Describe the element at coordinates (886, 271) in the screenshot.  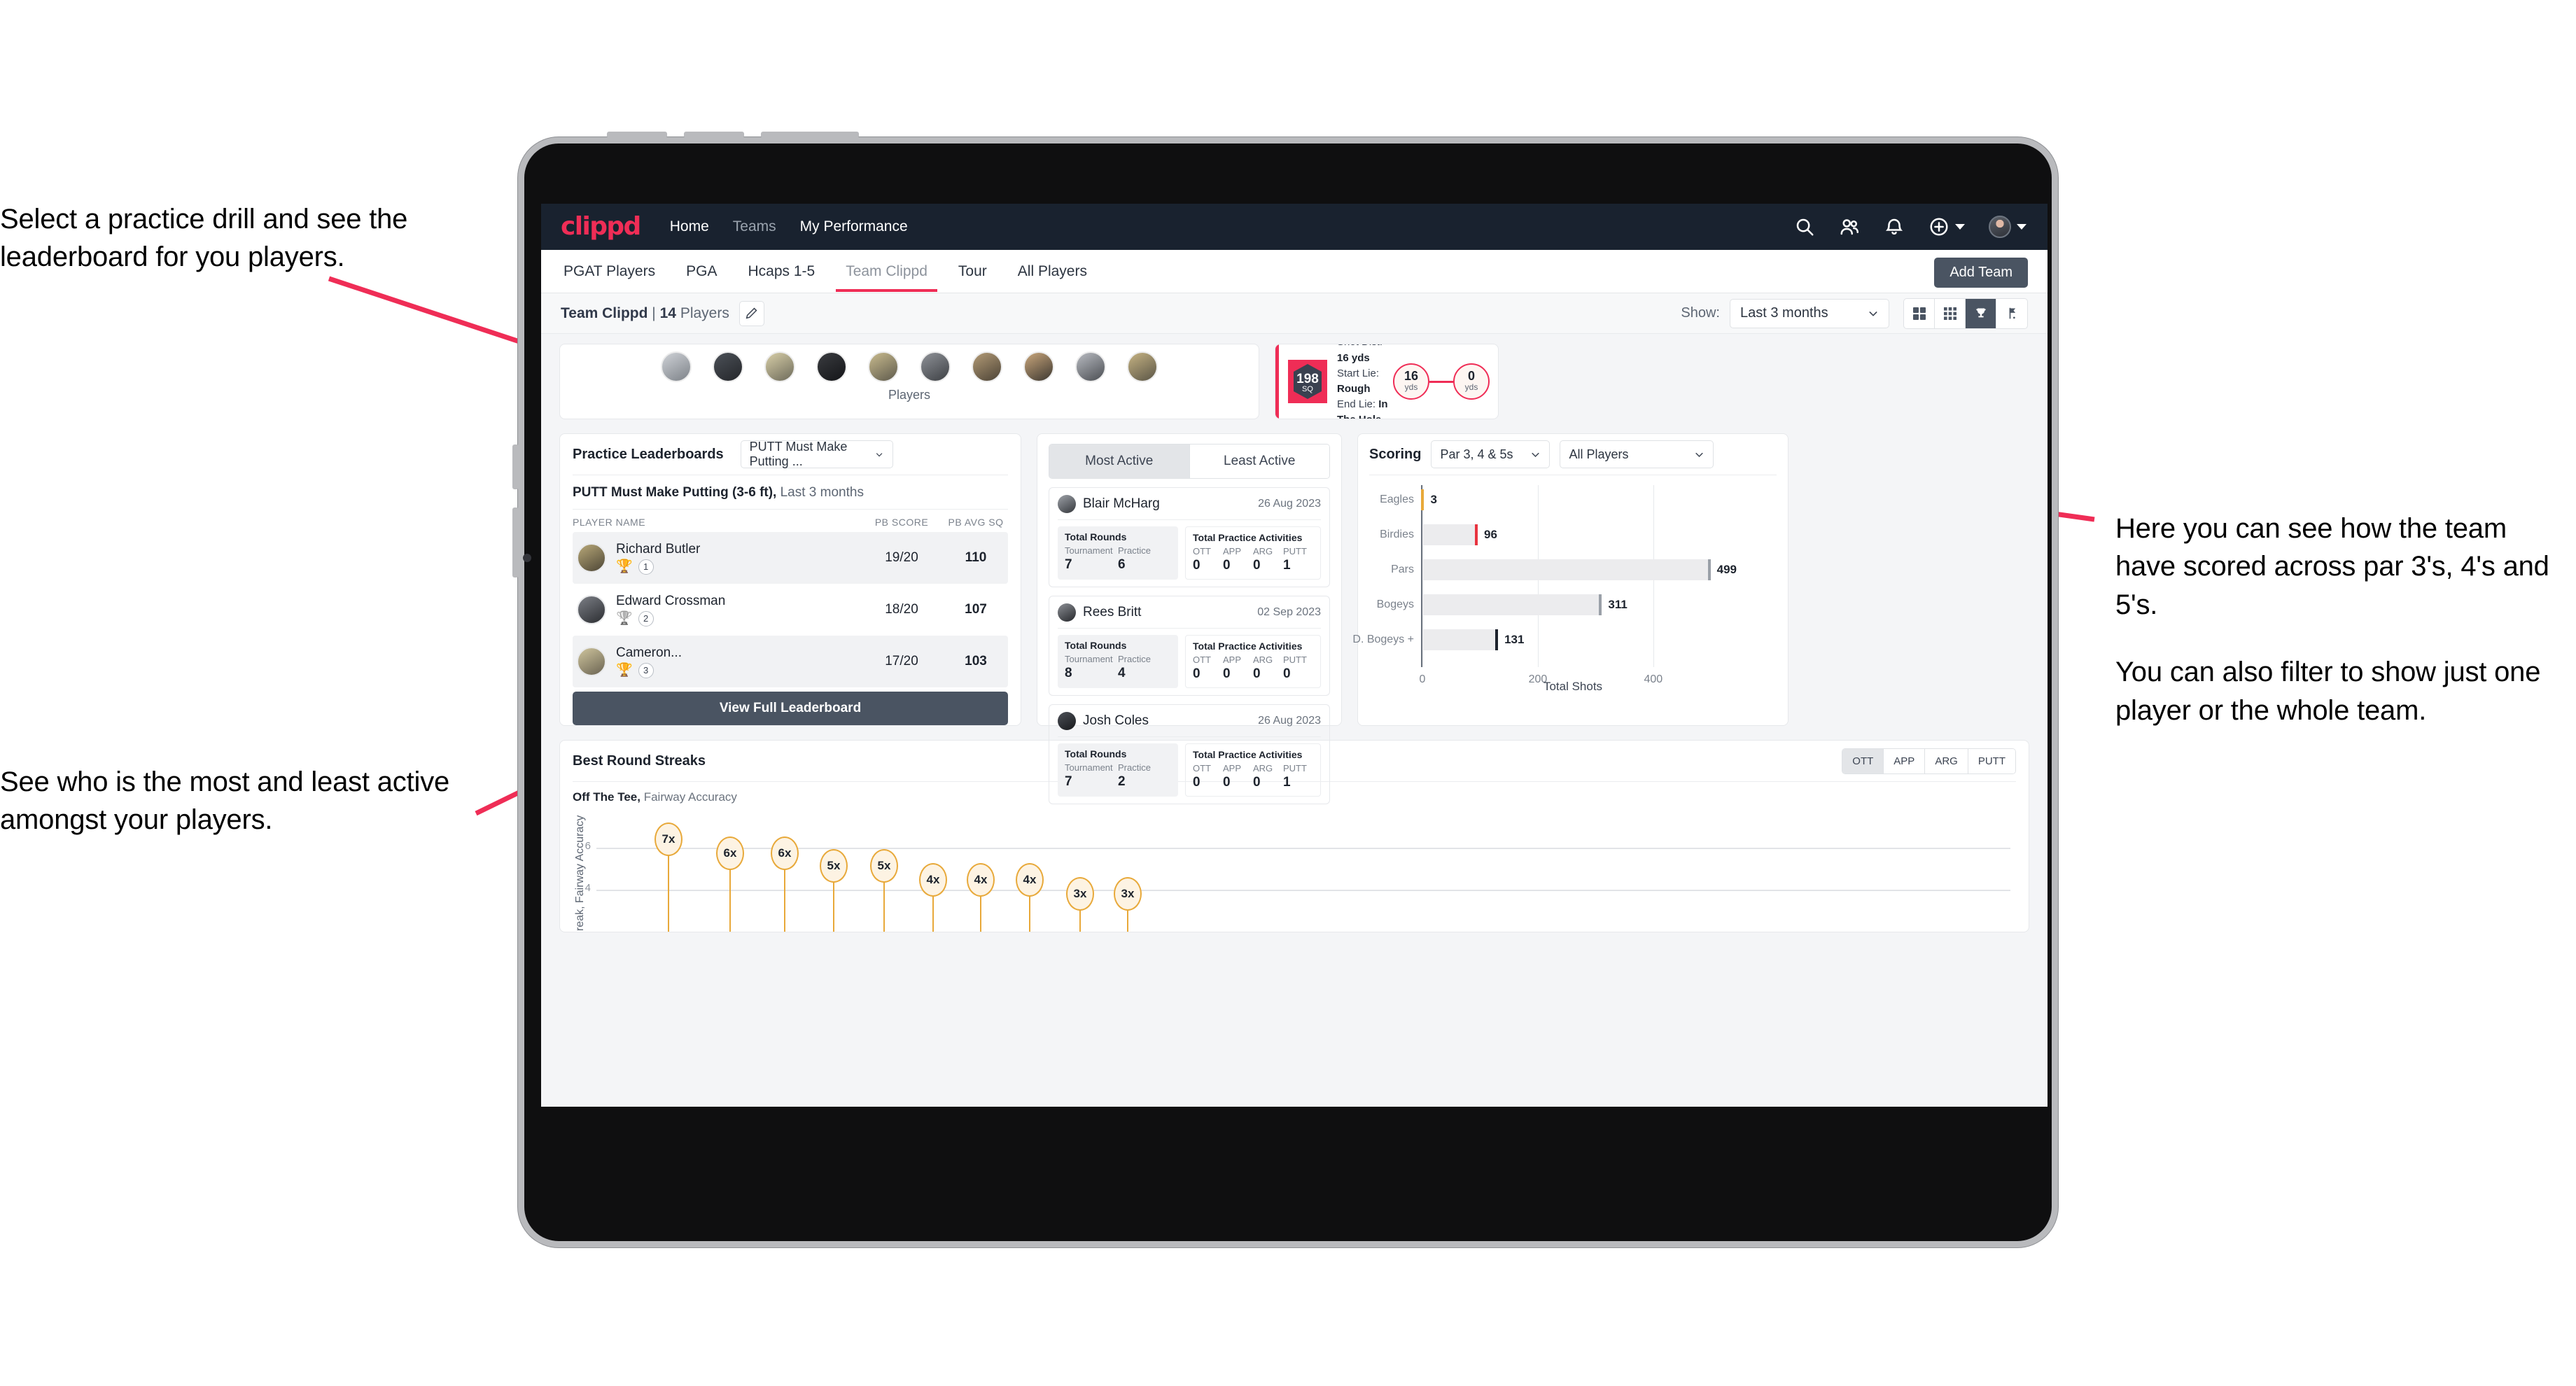
I see `tab-team-clippd: Team Clippd` at that location.